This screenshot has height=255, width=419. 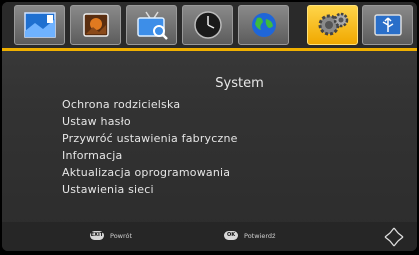 I want to click on menu-item-network-settings: Ustawienia sieci, so click(x=150, y=189).